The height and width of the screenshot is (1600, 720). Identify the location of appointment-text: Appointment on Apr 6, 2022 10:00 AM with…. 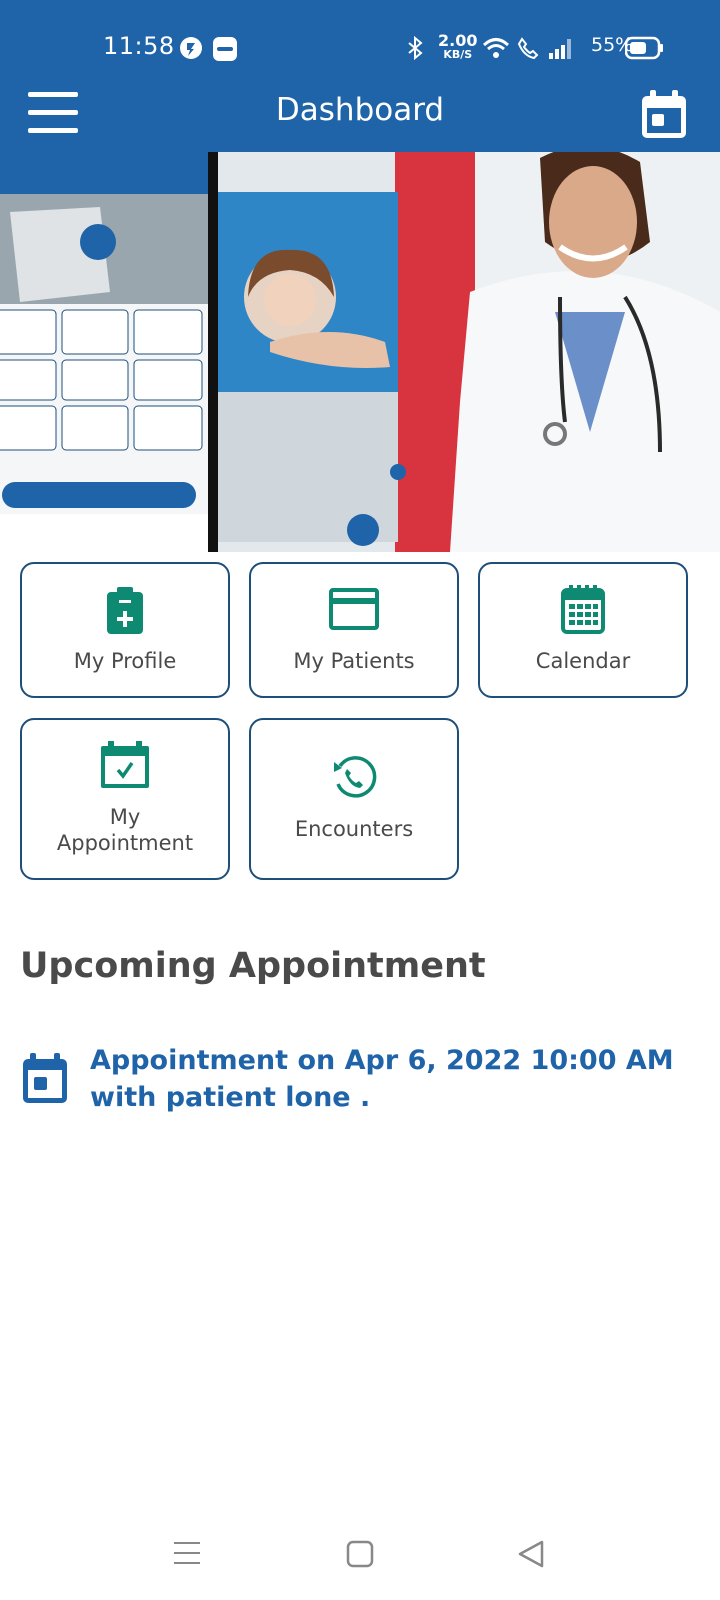
(382, 1079).